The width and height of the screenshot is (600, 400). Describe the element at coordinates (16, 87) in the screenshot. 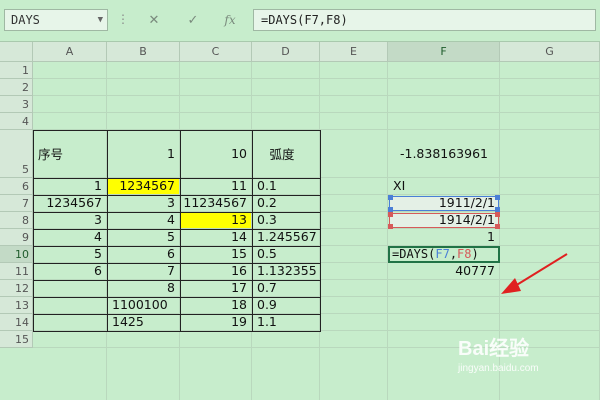

I see `row-header-2: 2` at that location.